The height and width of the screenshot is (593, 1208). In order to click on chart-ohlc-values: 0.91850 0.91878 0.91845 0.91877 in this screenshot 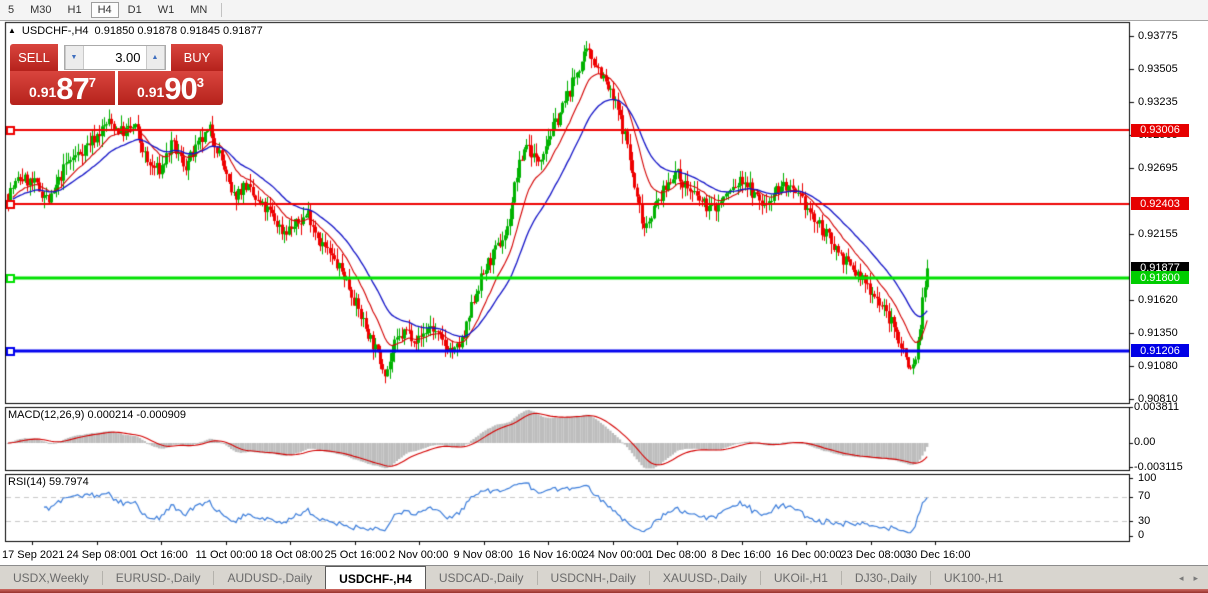, I will do `click(178, 31)`.